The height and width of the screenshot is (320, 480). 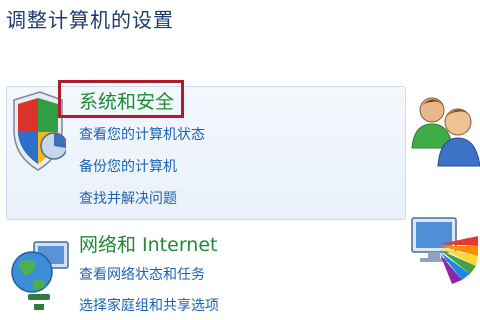 What do you see at coordinates (142, 134) in the screenshot?
I see `view-computer-status-link: 查看您的计算机状态` at bounding box center [142, 134].